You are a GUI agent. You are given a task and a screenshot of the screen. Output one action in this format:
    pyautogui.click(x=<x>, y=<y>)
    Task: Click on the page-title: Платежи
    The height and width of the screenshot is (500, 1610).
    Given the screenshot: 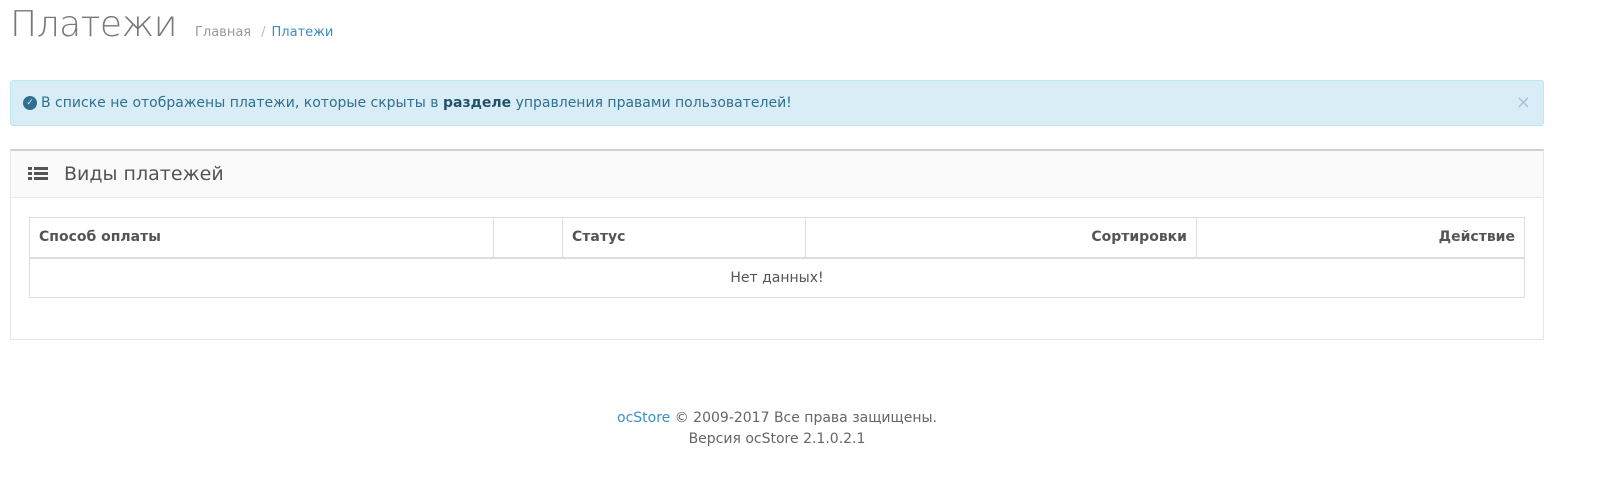 What is the action you would take?
    pyautogui.click(x=93, y=24)
    